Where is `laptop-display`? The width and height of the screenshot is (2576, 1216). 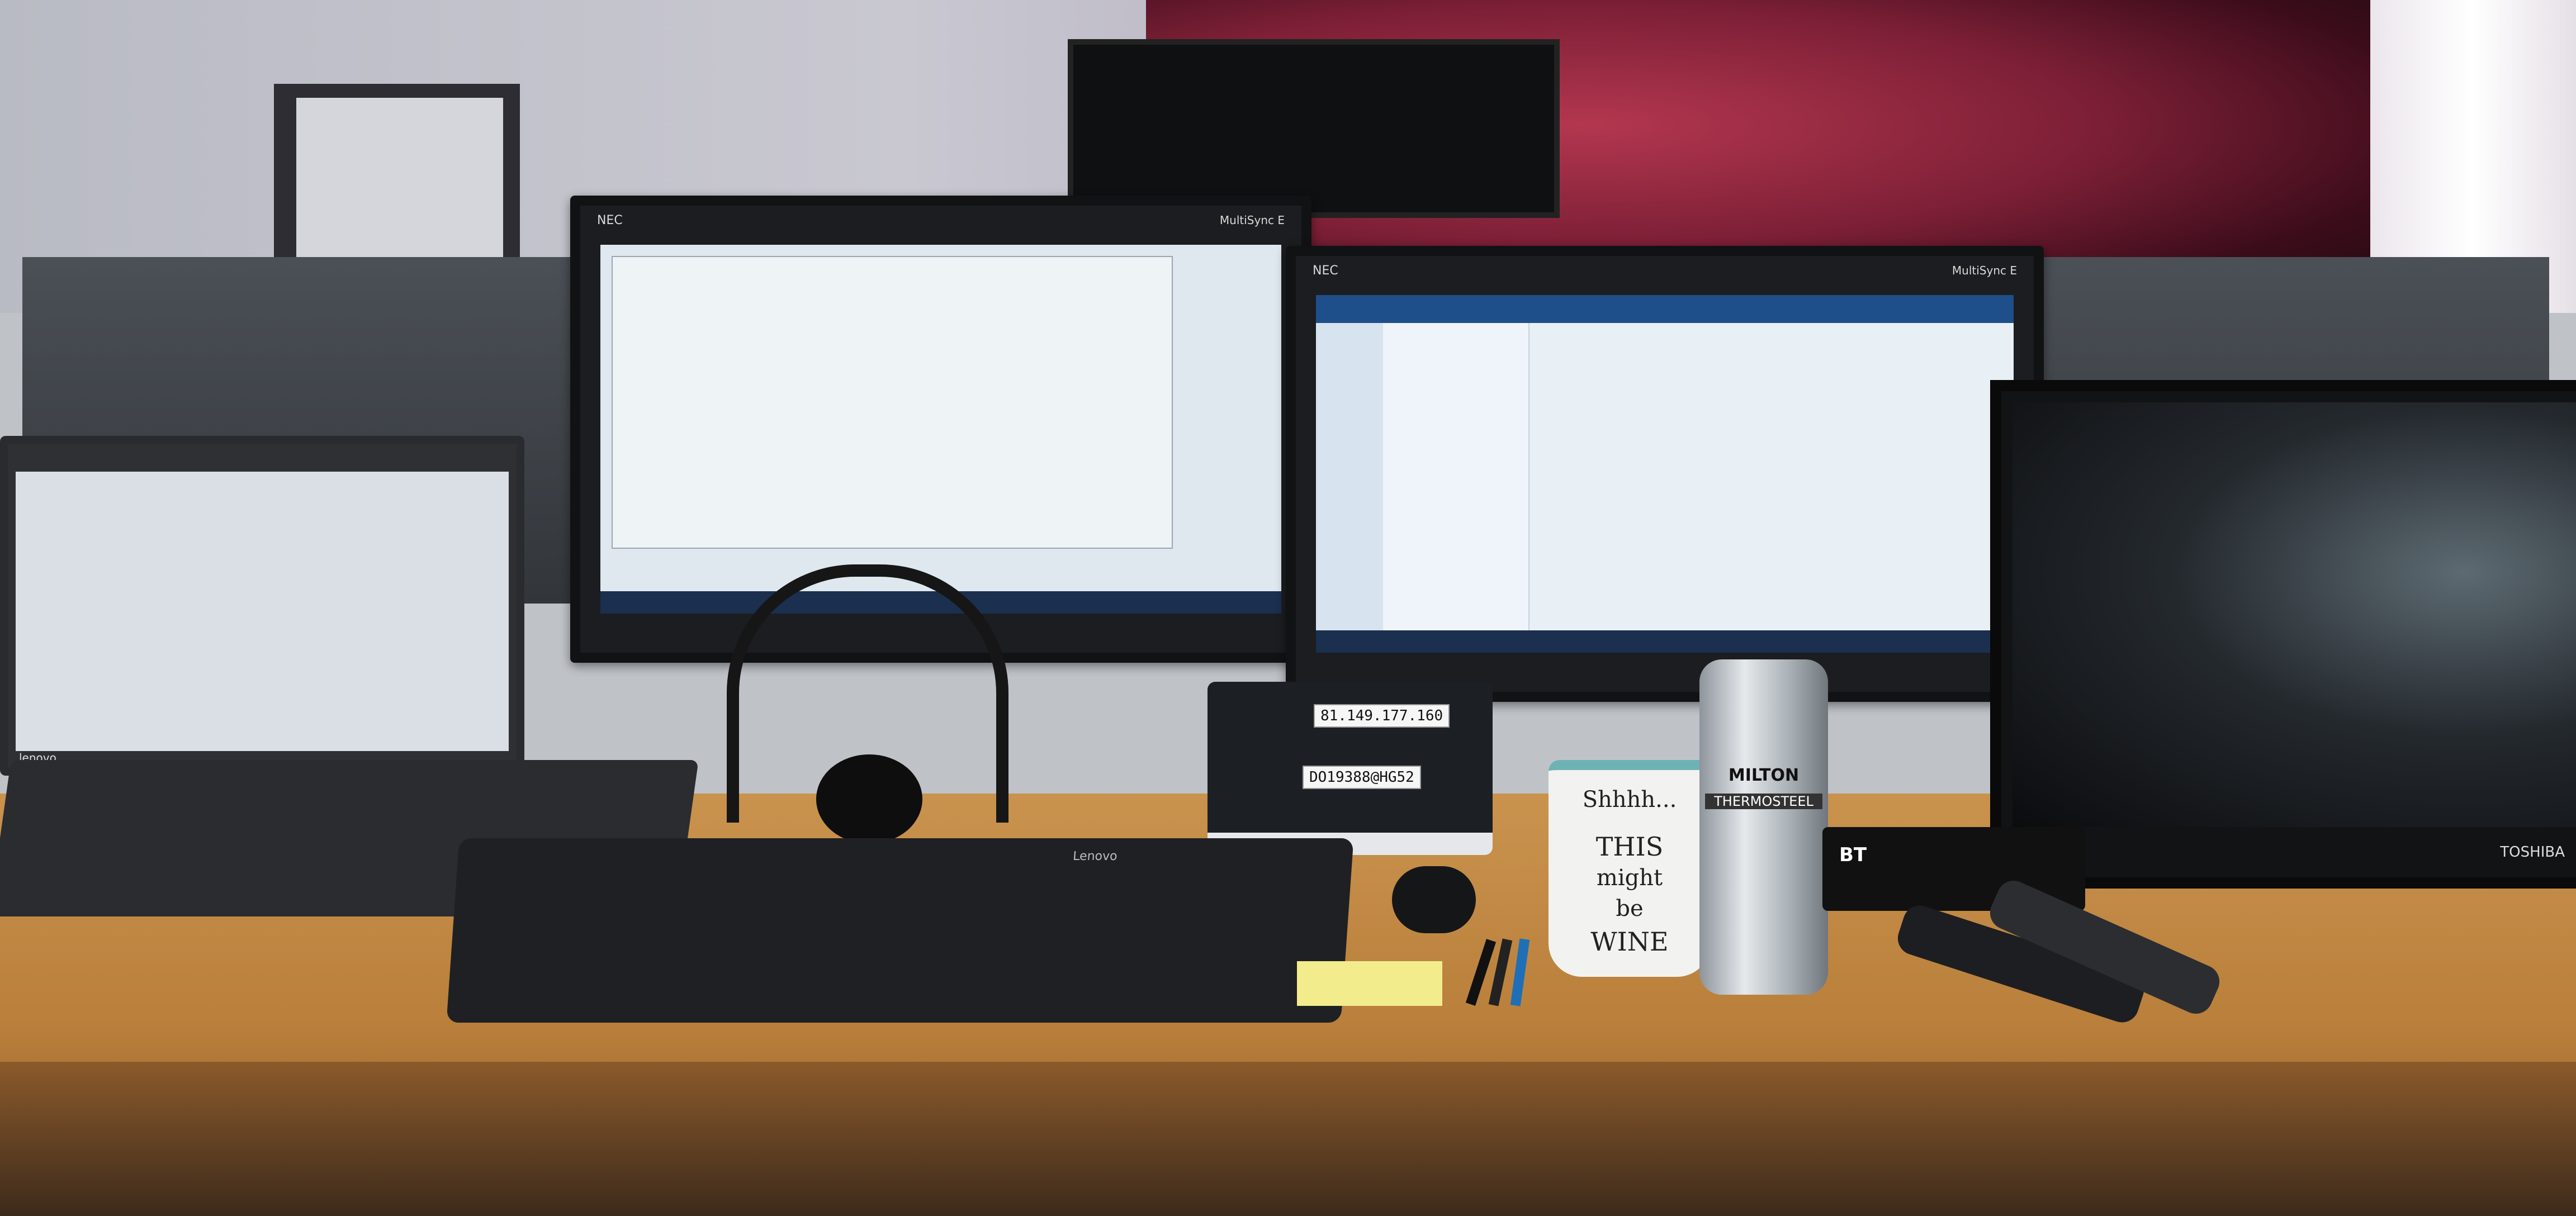
laptop-display is located at coordinates (262, 611).